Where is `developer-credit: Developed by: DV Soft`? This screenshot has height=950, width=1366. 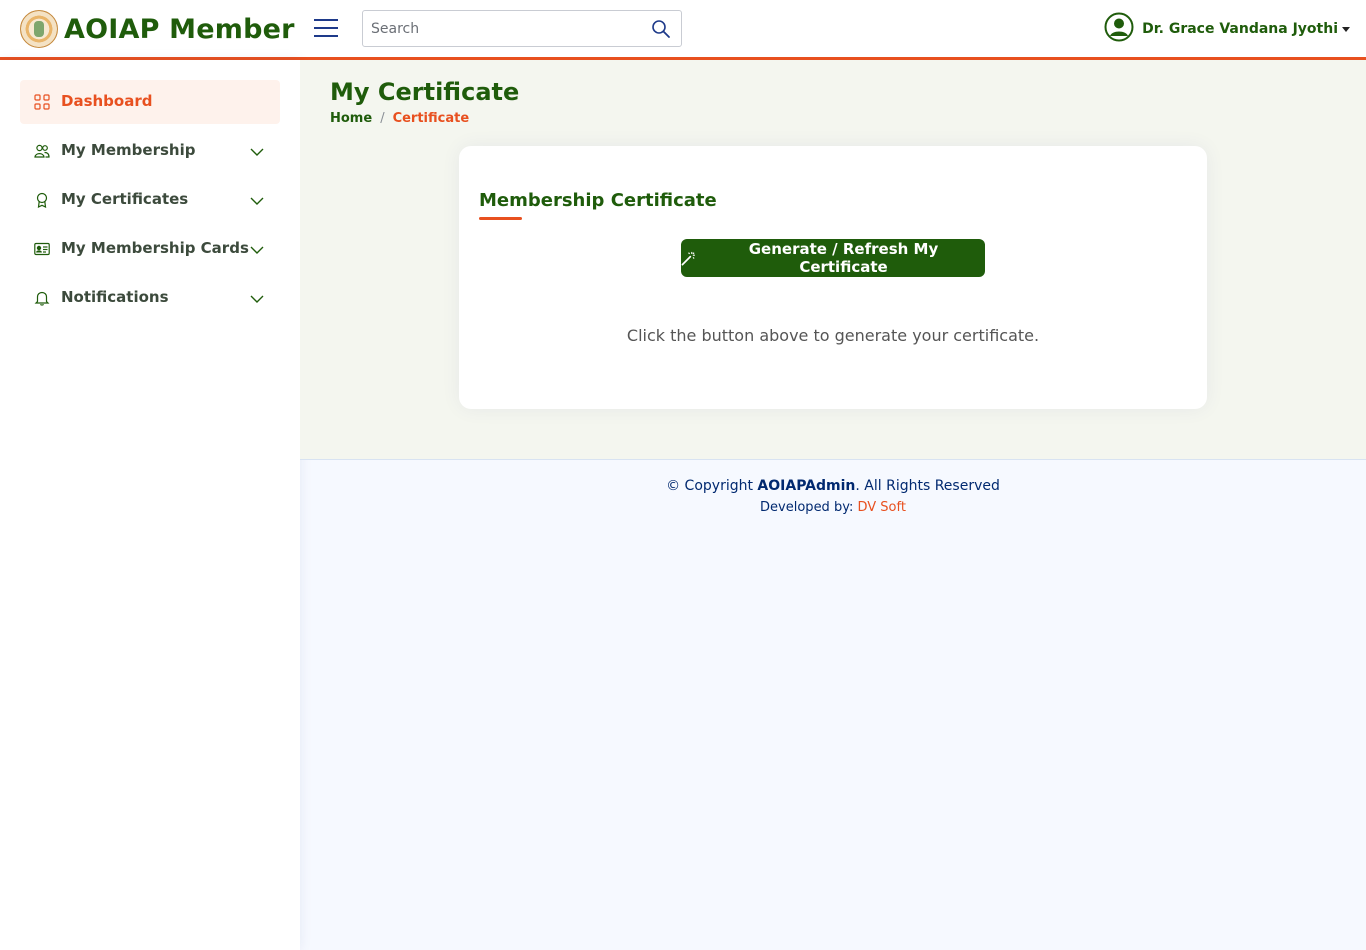
developer-credit: Developed by: DV Soft is located at coordinates (833, 507).